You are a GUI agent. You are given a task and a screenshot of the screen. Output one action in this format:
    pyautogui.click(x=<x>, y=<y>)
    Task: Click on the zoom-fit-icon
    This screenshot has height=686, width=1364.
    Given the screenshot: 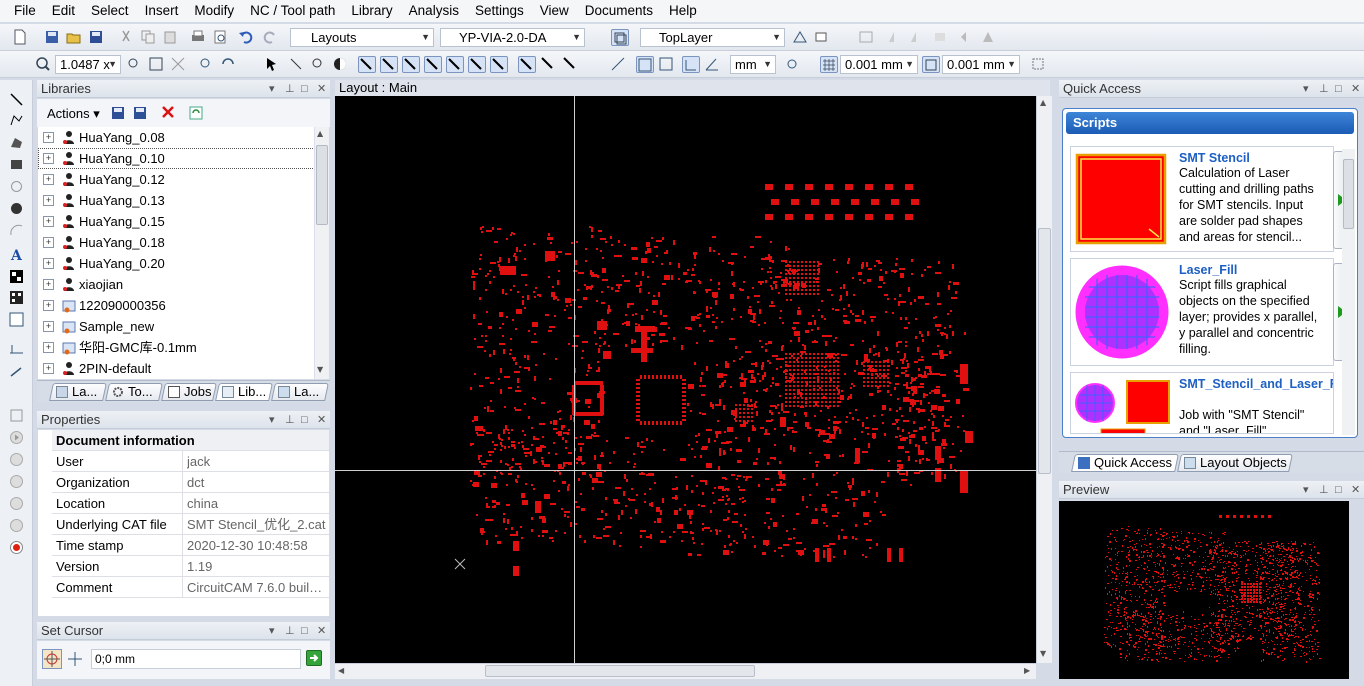 What is the action you would take?
    pyautogui.click(x=157, y=64)
    